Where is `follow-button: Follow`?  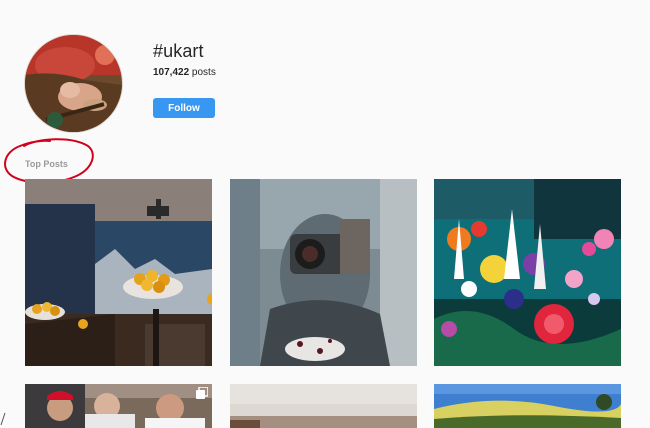 follow-button: Follow is located at coordinates (184, 108).